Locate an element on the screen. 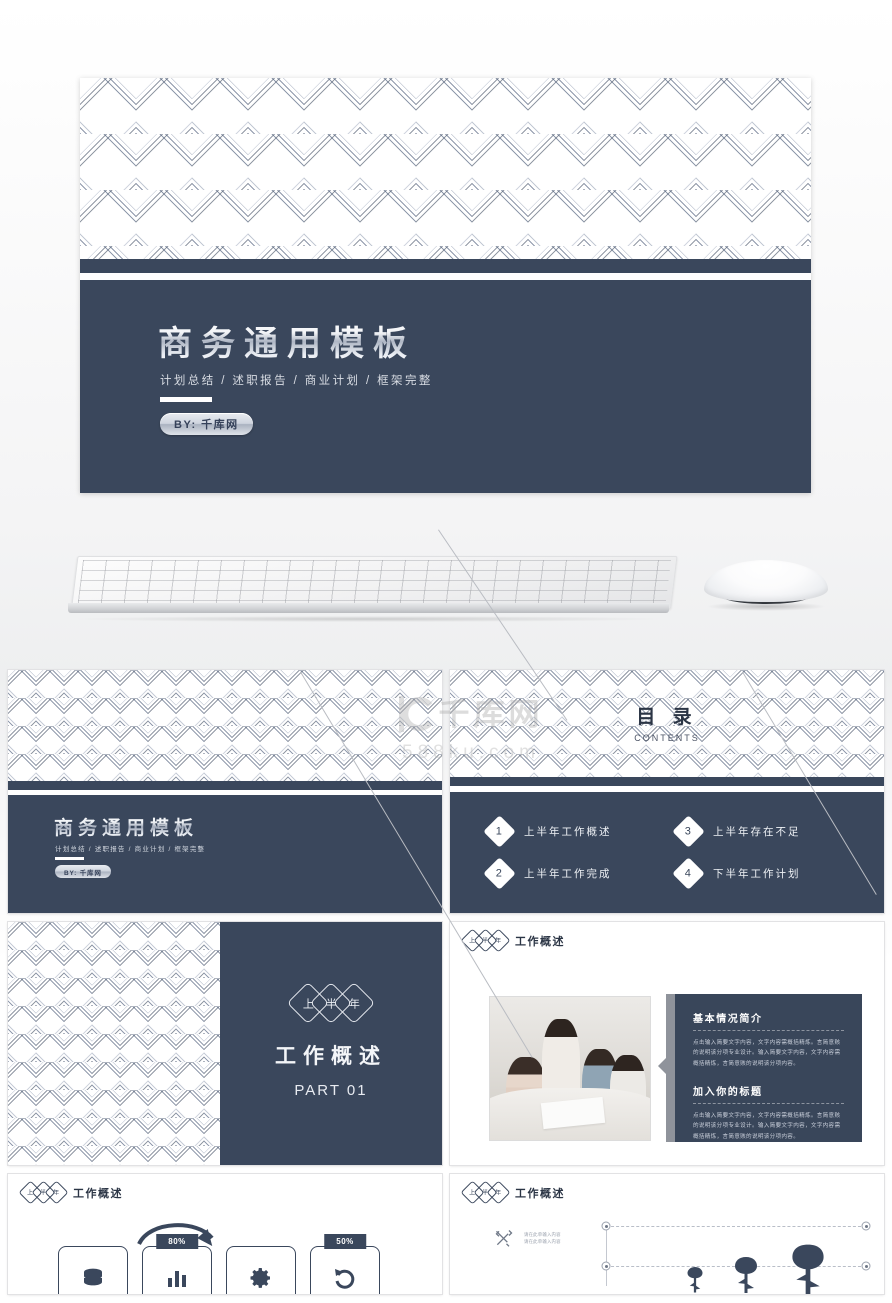 The width and height of the screenshot is (892, 1303). thumb-subtitle: 计划总结 / 述职报告 / 商业计划 / 框架完整 is located at coordinates (130, 849).